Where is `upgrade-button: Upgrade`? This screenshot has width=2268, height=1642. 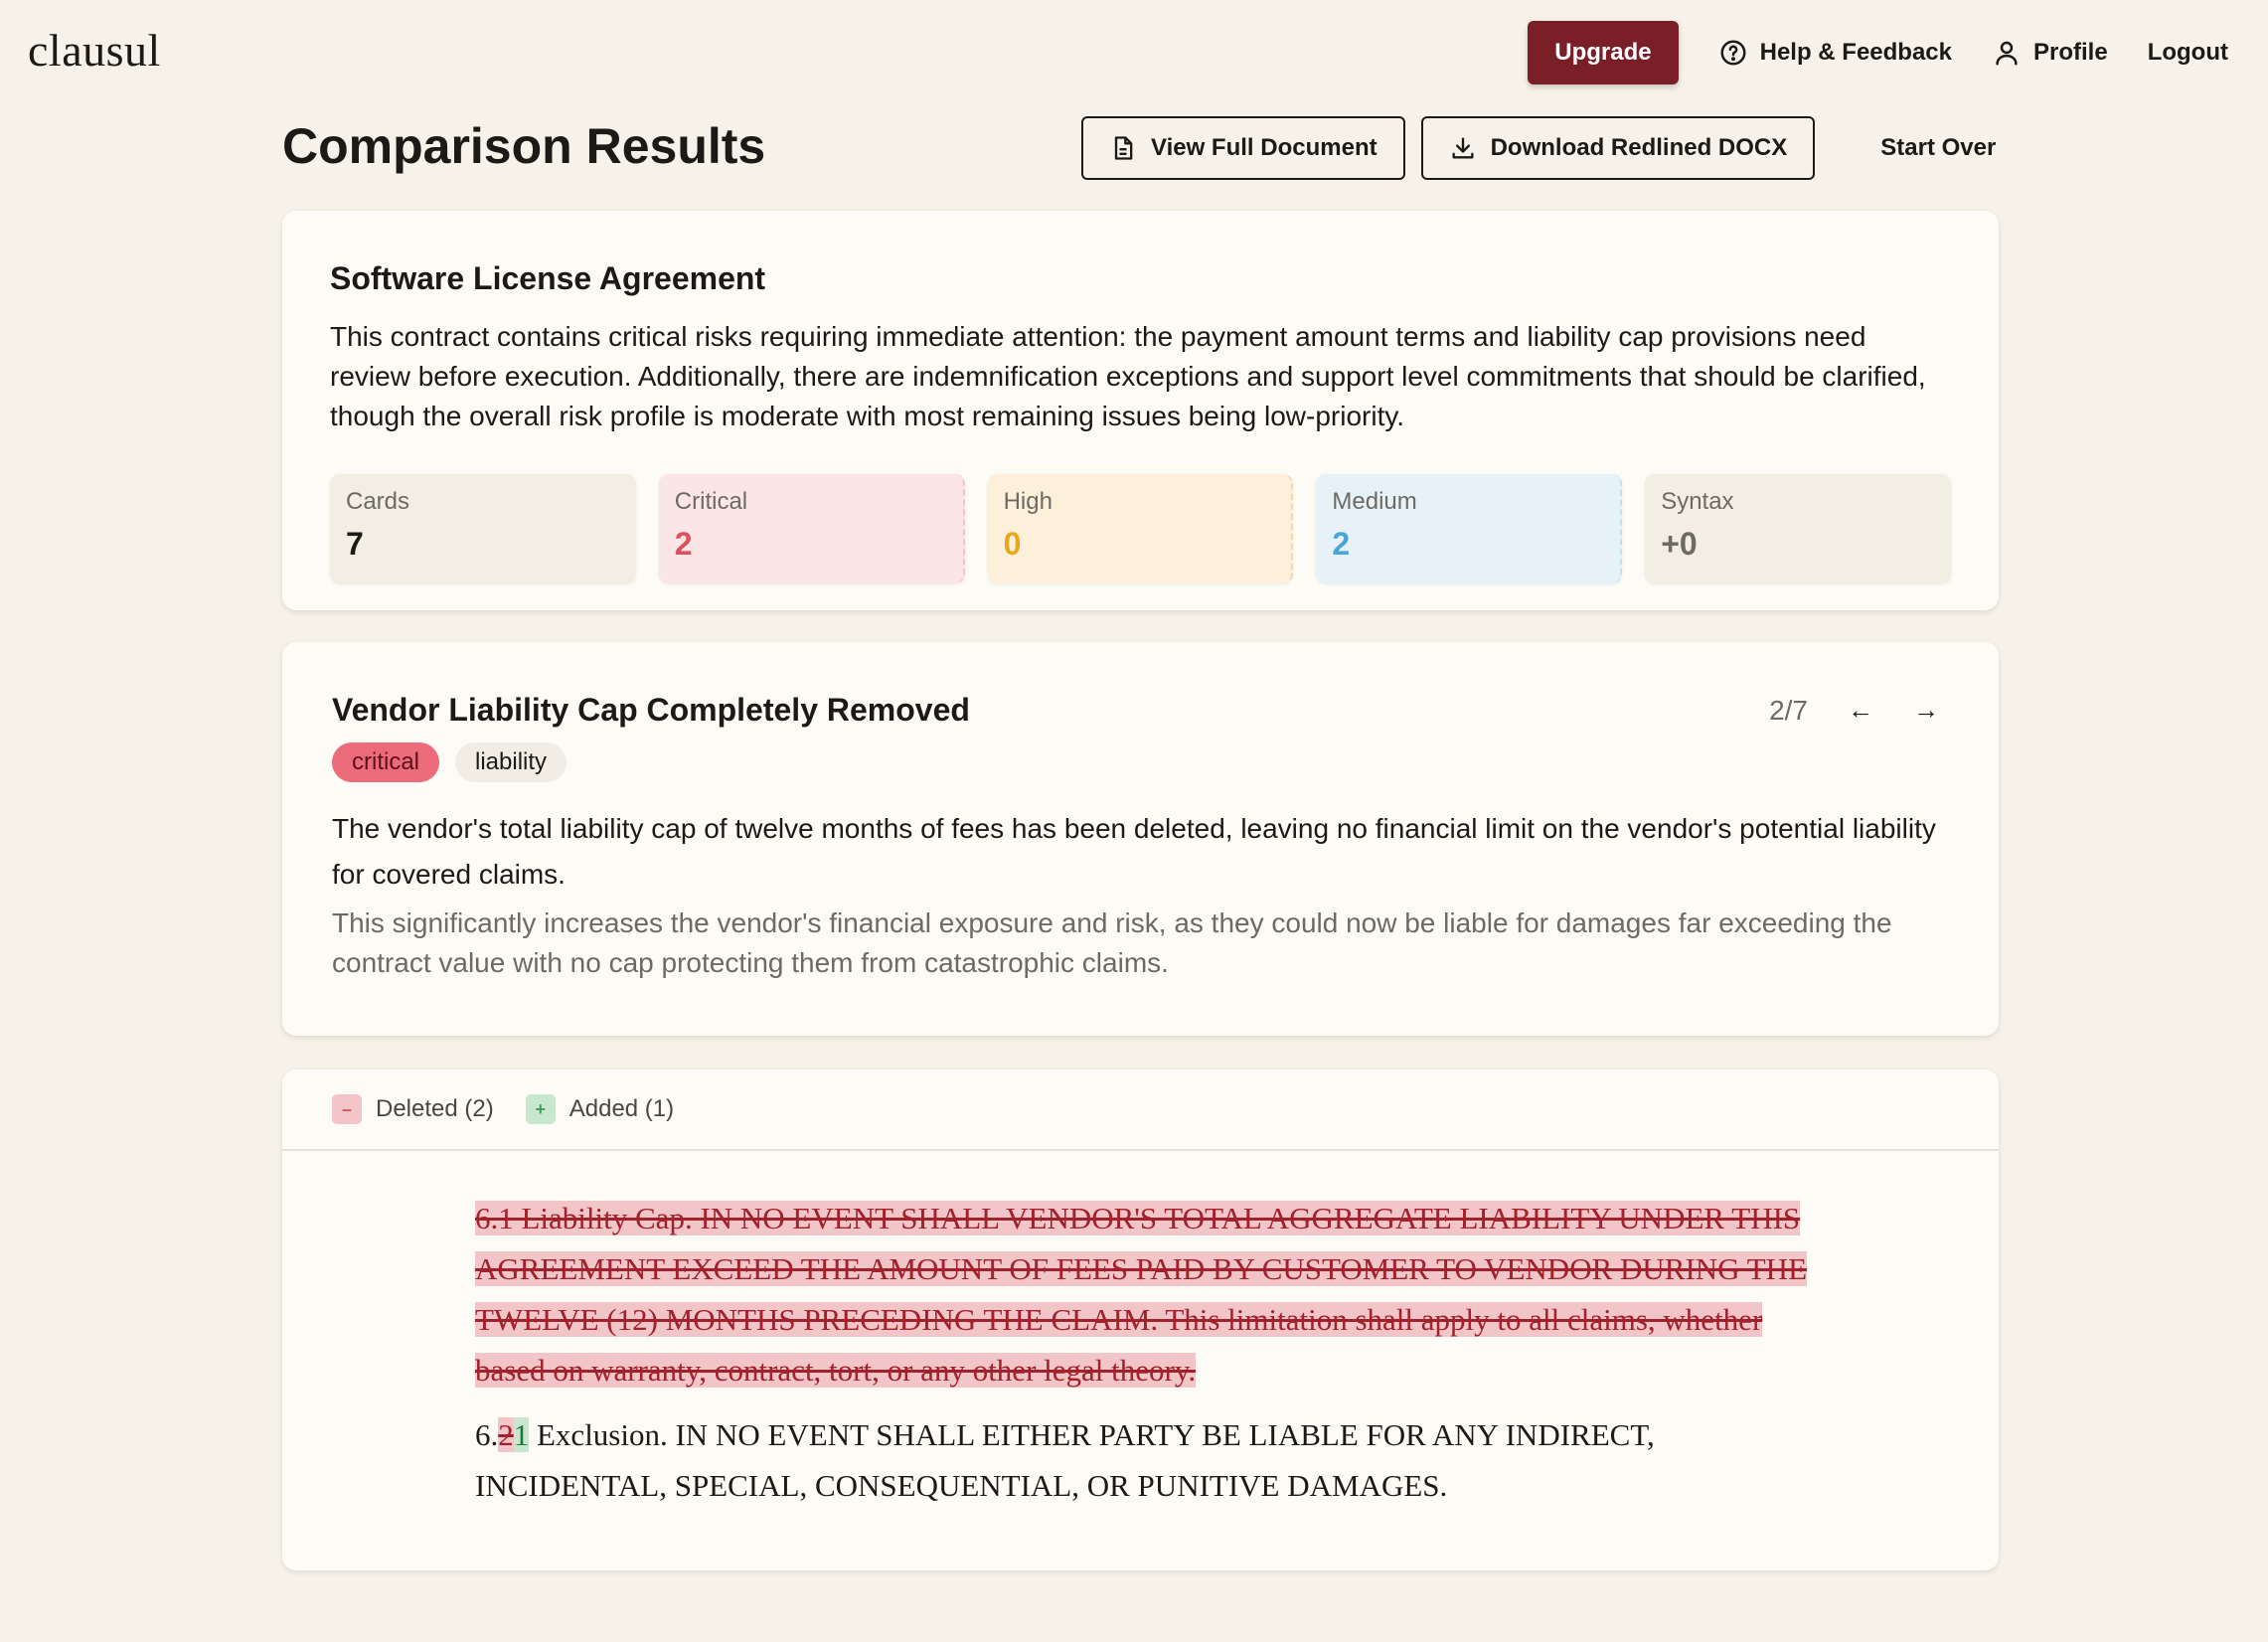
upgrade-button: Upgrade is located at coordinates (1604, 52).